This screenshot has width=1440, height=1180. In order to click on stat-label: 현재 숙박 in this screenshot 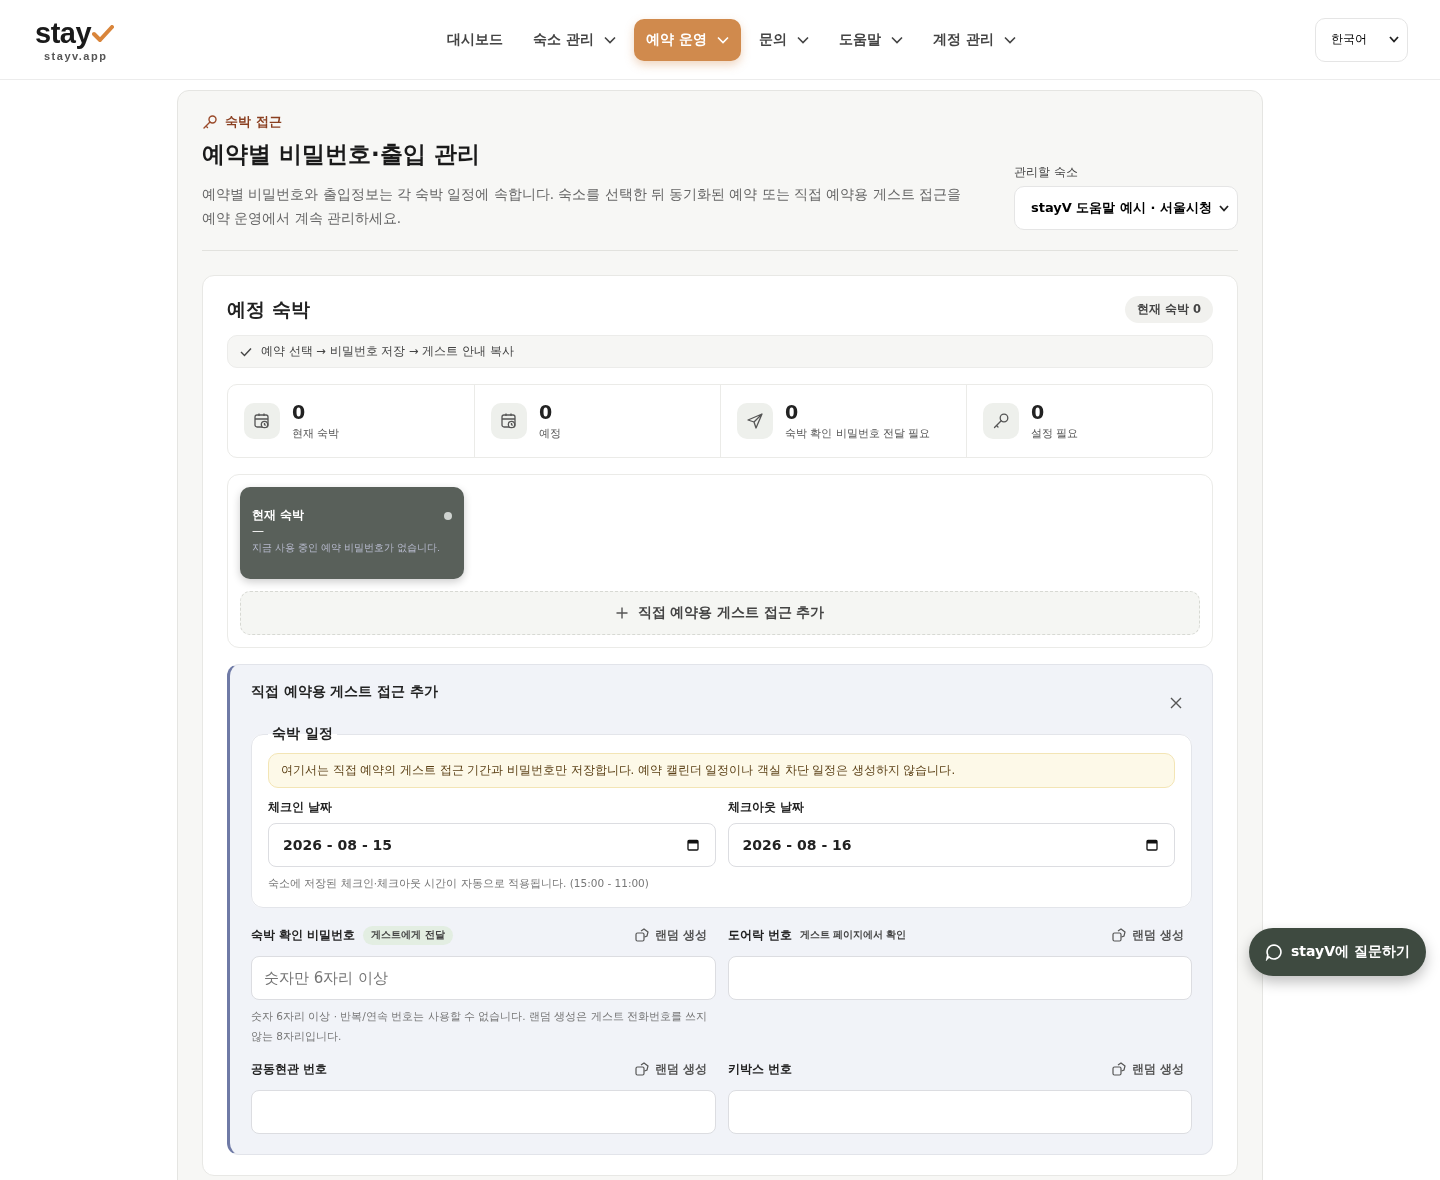, I will do `click(316, 434)`.